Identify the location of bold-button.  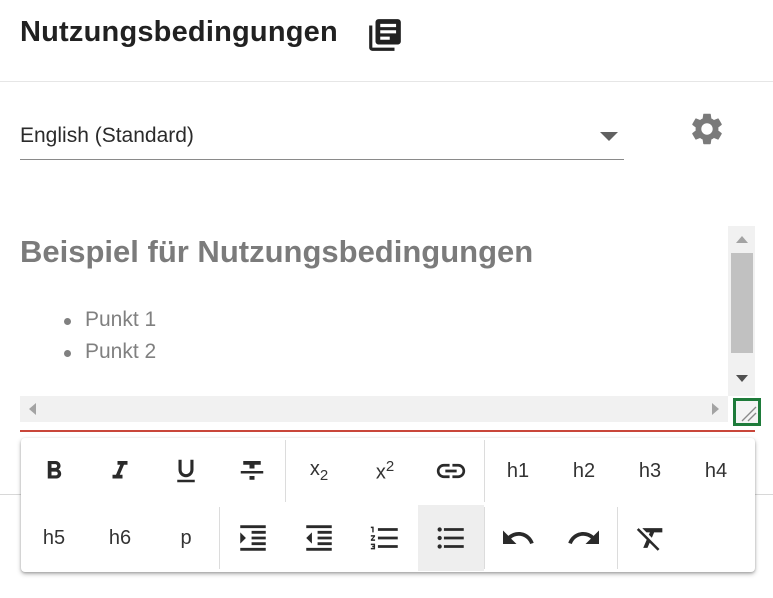
(54, 471).